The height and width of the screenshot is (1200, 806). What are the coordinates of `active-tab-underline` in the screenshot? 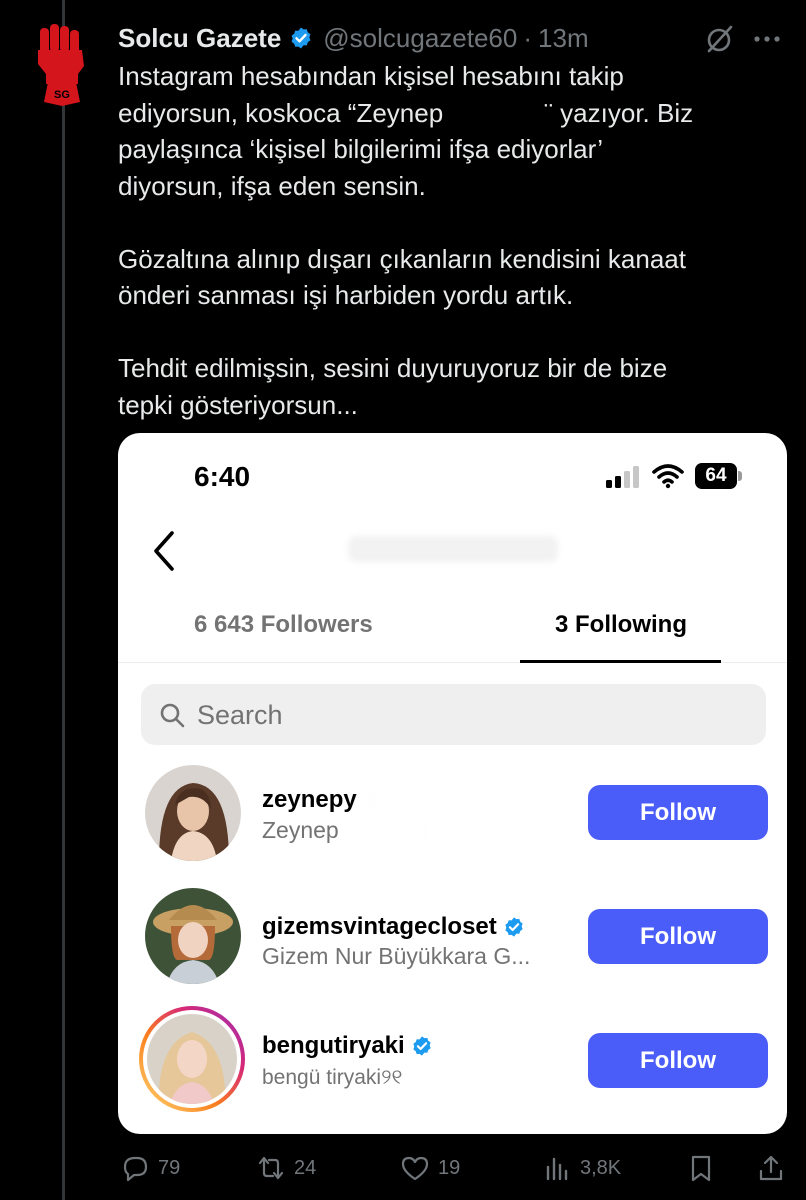 It's located at (620, 661).